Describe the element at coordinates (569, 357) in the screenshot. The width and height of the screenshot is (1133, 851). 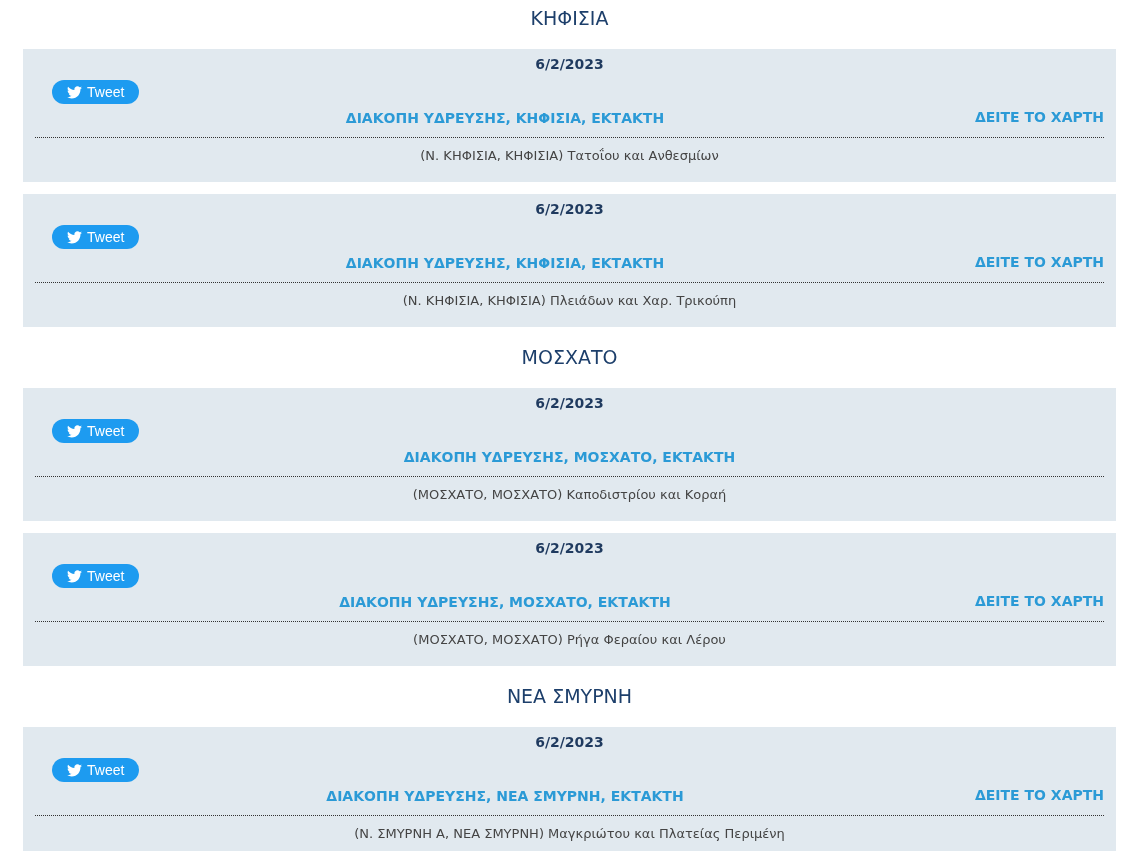
I see `section-heading: ΜΟΣΧΑΤΟ` at that location.